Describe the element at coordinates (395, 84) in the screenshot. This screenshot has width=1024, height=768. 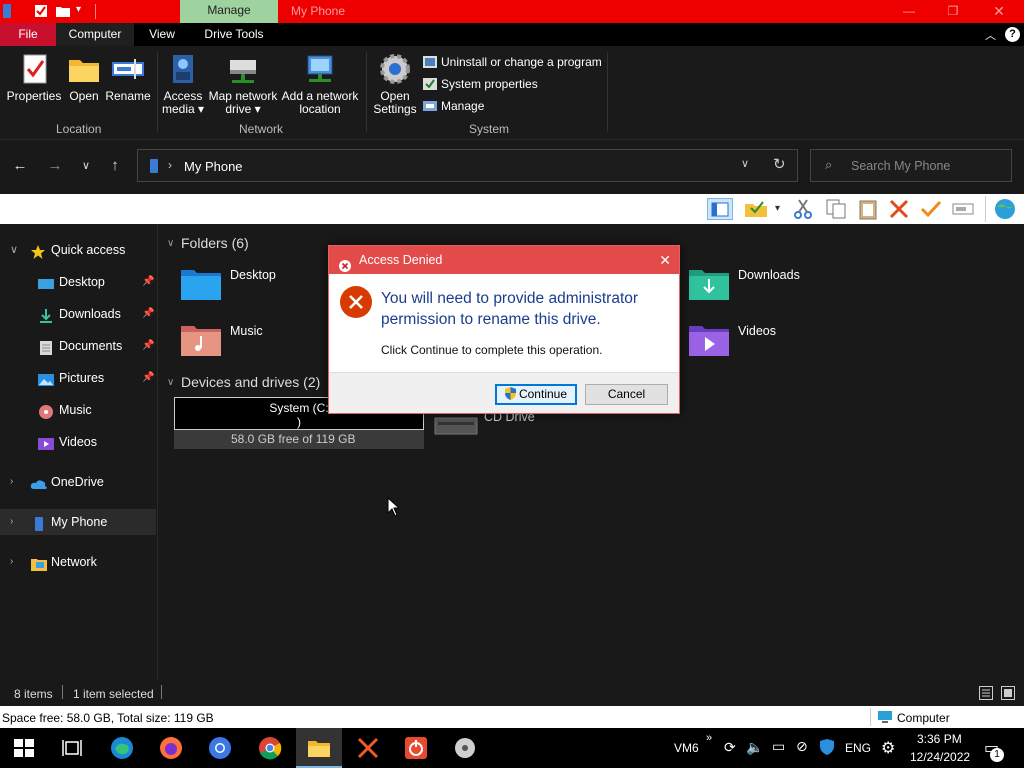
I see `open-settings-button: Open Settings` at that location.